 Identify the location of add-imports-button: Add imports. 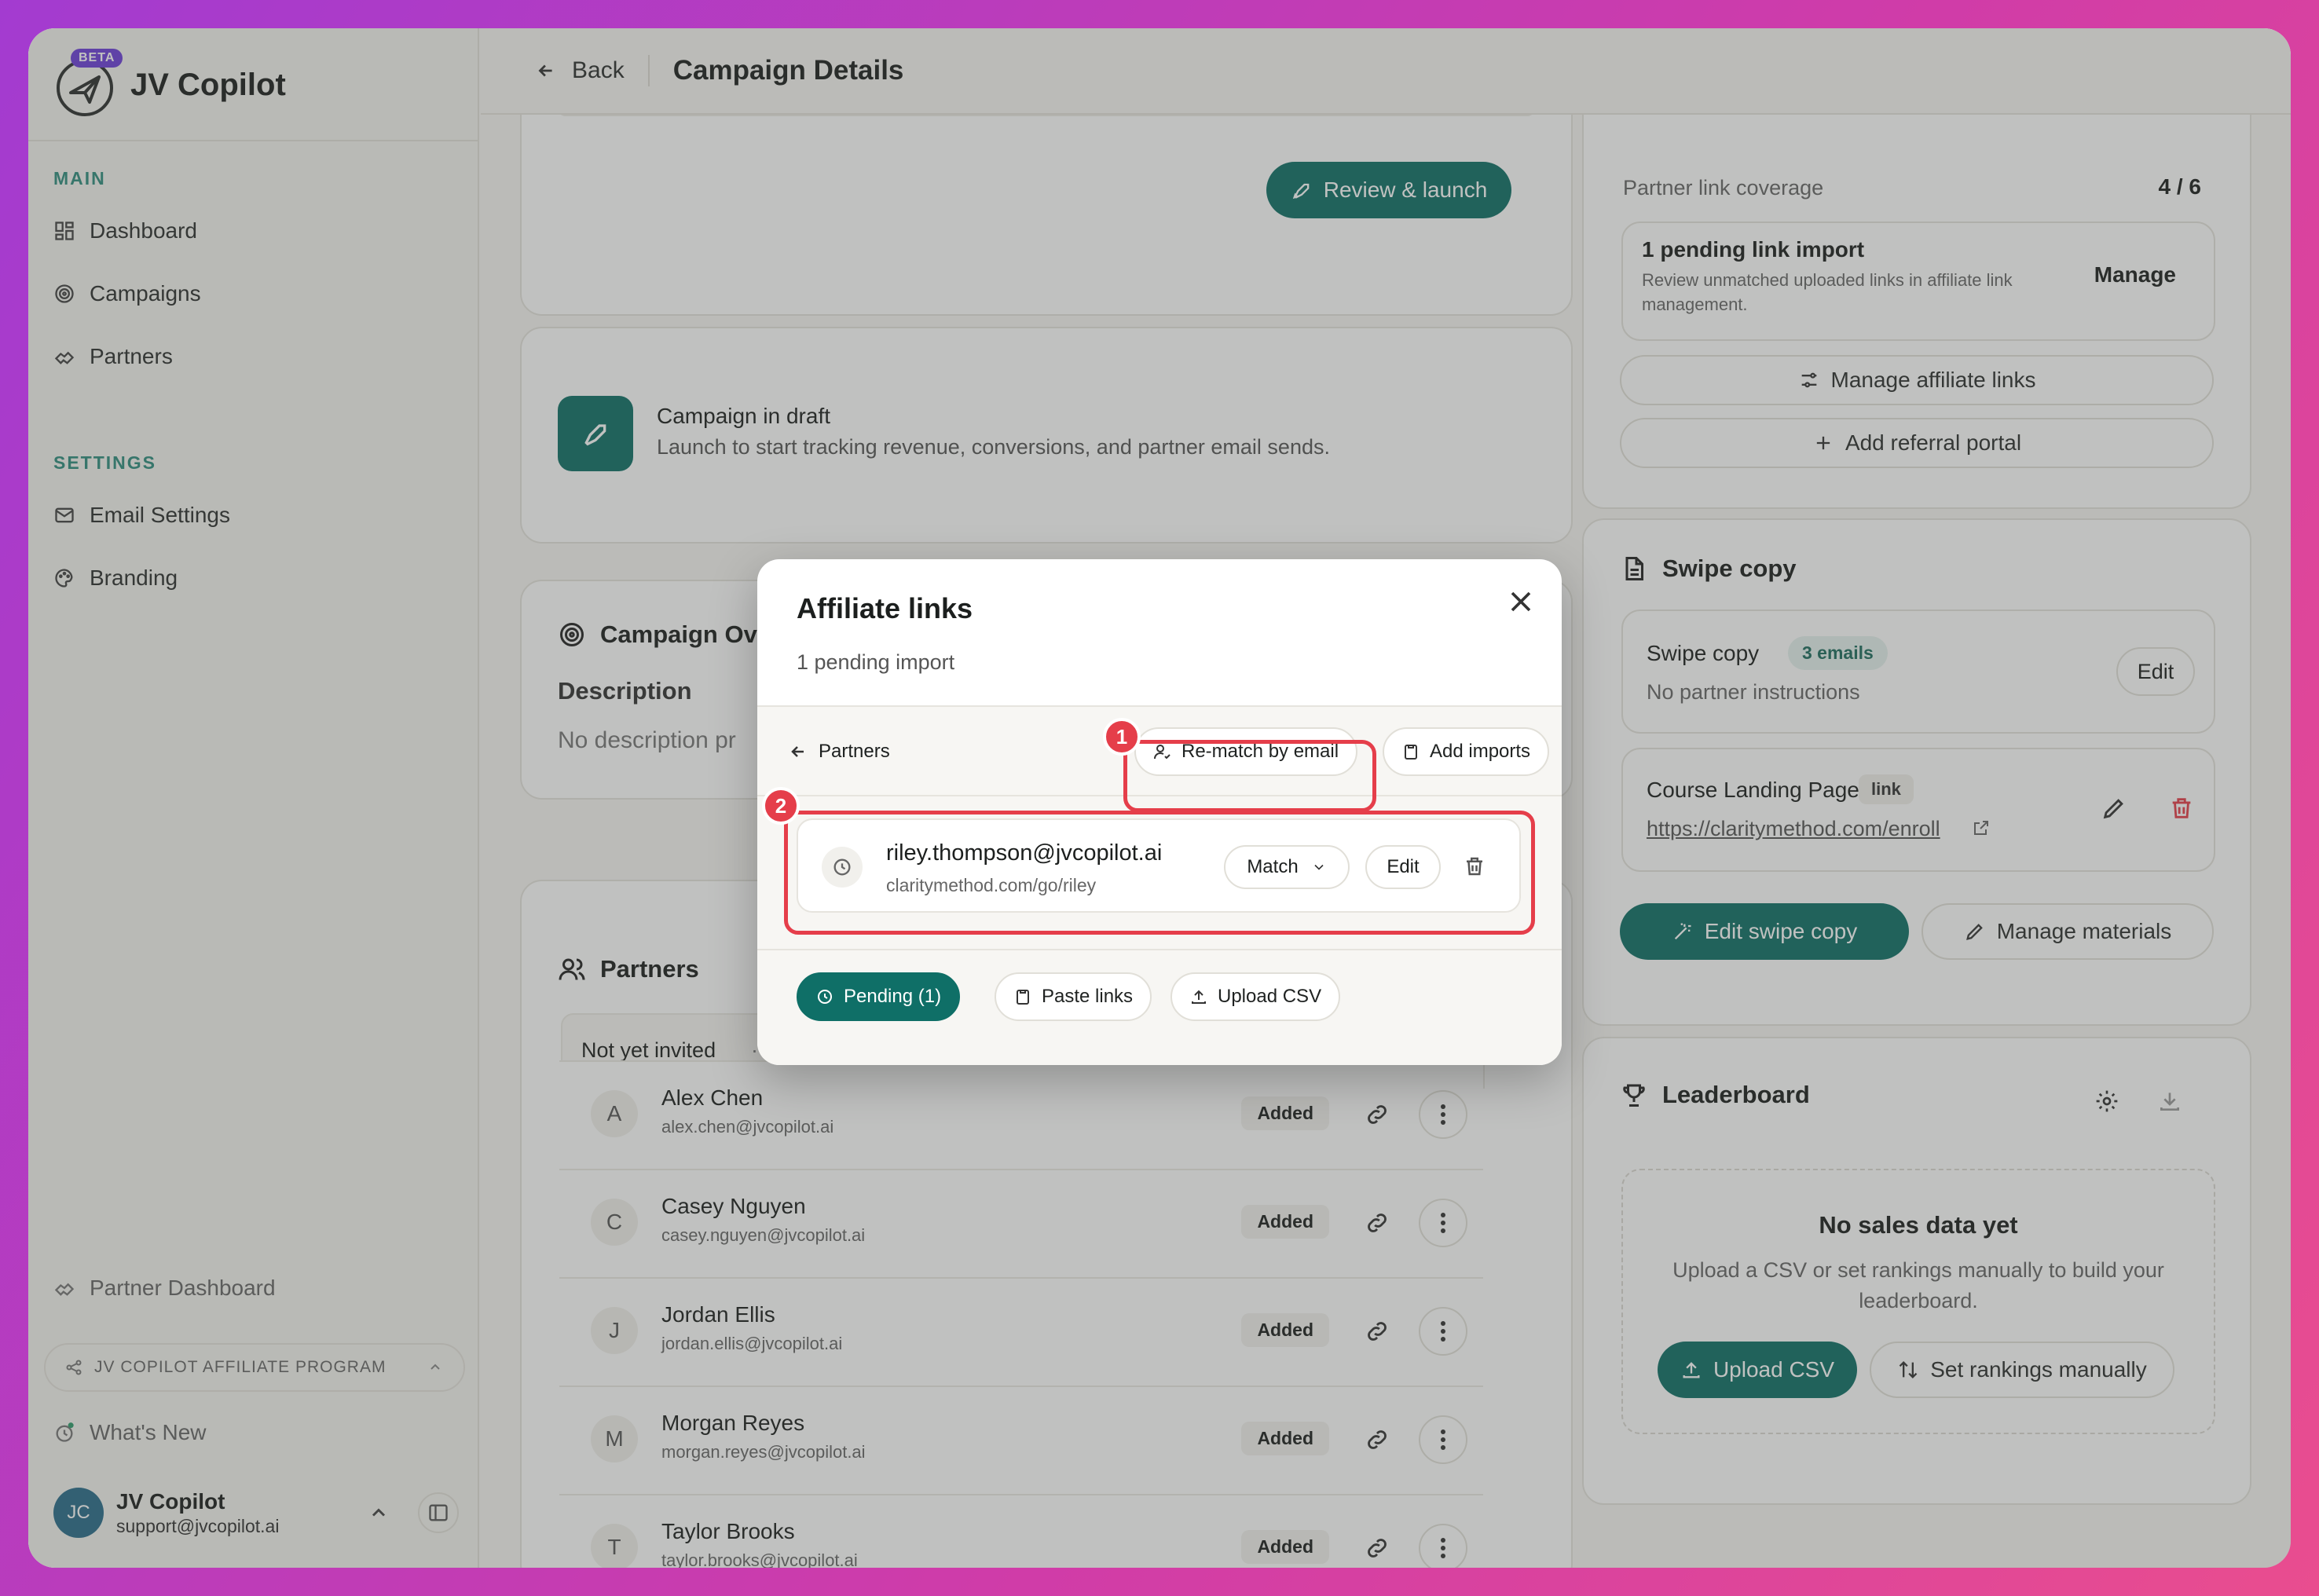
(1466, 751).